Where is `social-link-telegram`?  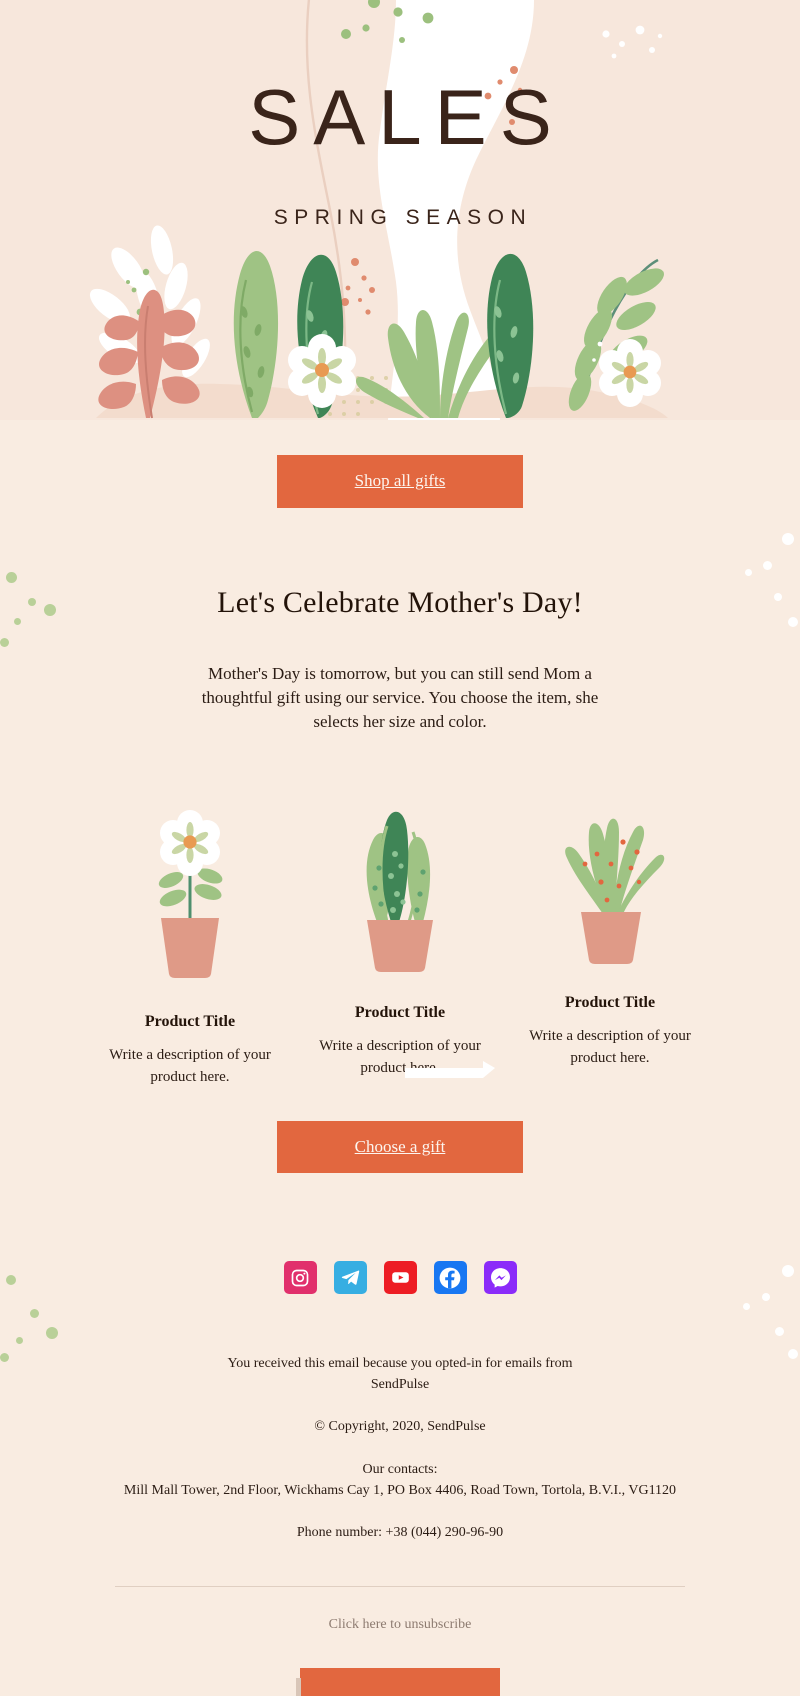 social-link-telegram is located at coordinates (350, 1278).